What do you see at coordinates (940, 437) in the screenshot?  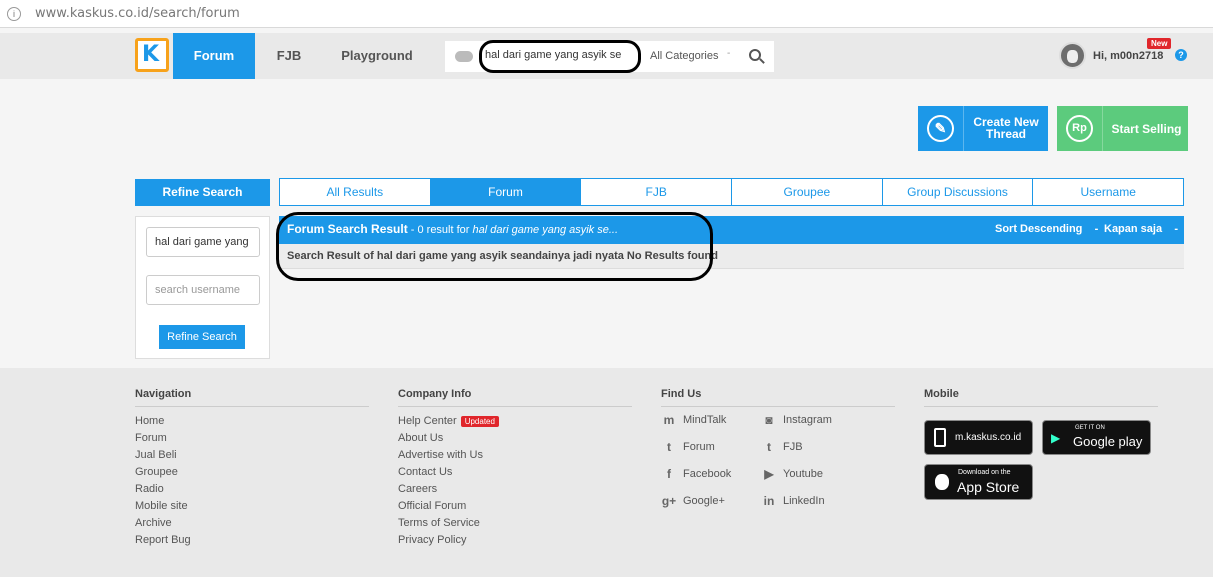 I see `phone-icon` at bounding box center [940, 437].